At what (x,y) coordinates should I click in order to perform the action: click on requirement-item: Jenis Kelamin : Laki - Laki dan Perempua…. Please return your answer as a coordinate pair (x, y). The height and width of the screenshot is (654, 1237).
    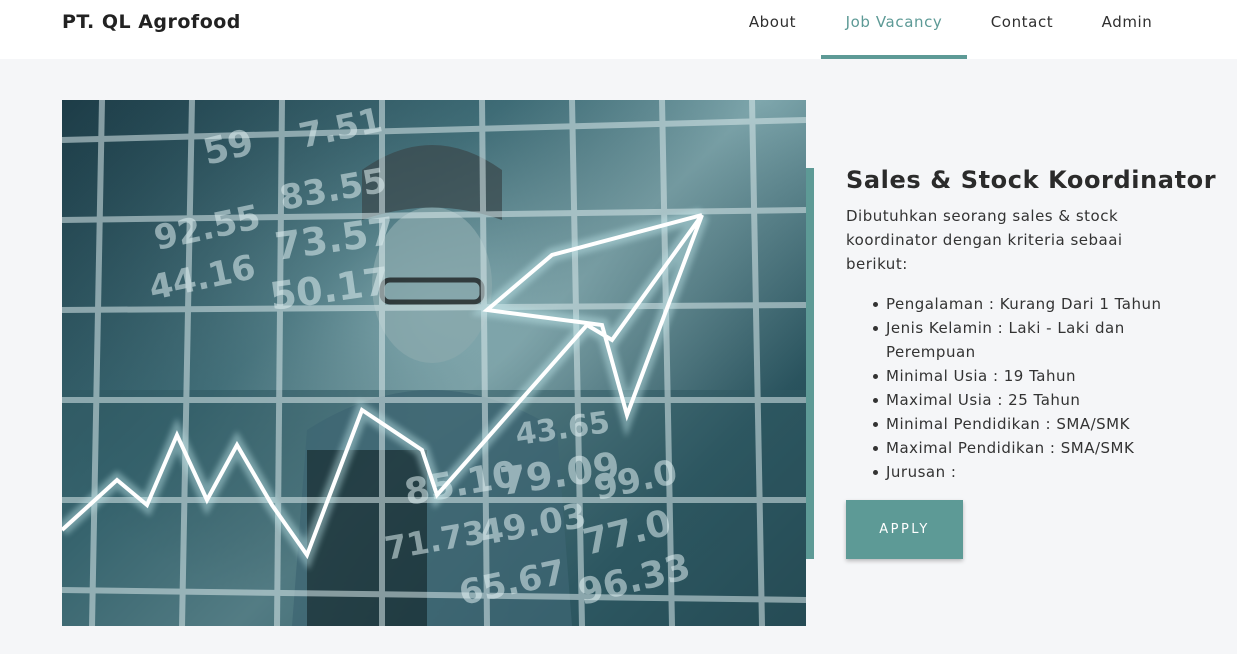
    Looking at the image, I should click on (1029, 340).